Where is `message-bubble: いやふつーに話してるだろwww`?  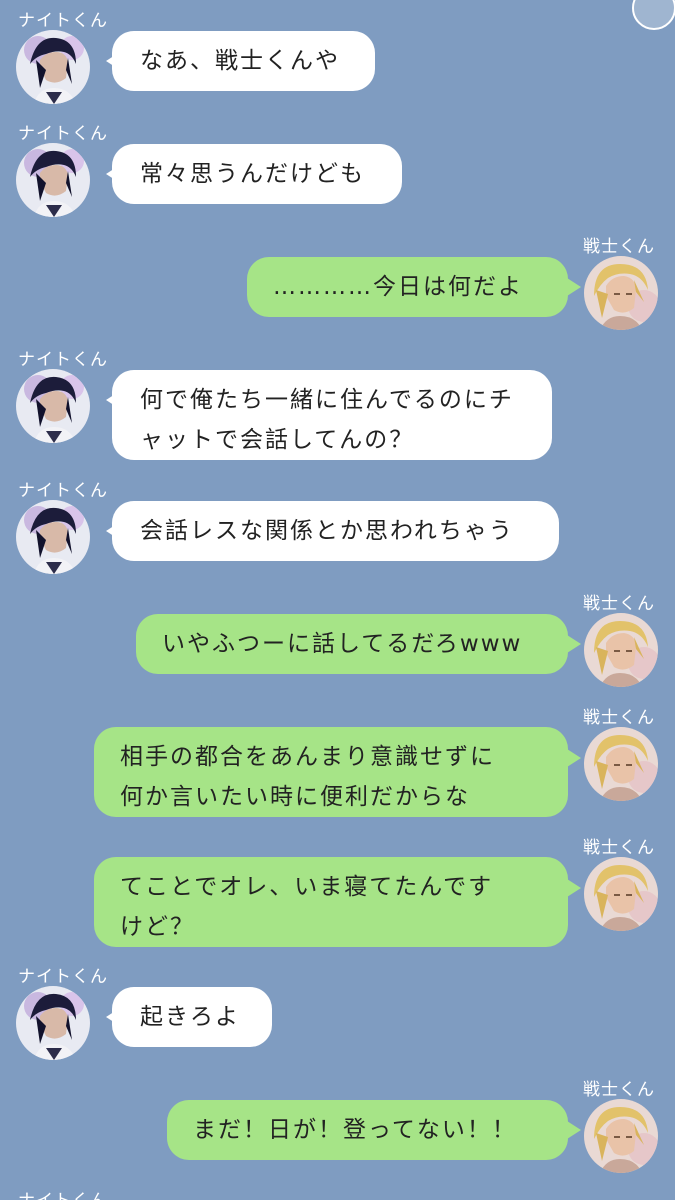 message-bubble: いやふつーに話してるだろwww is located at coordinates (352, 644).